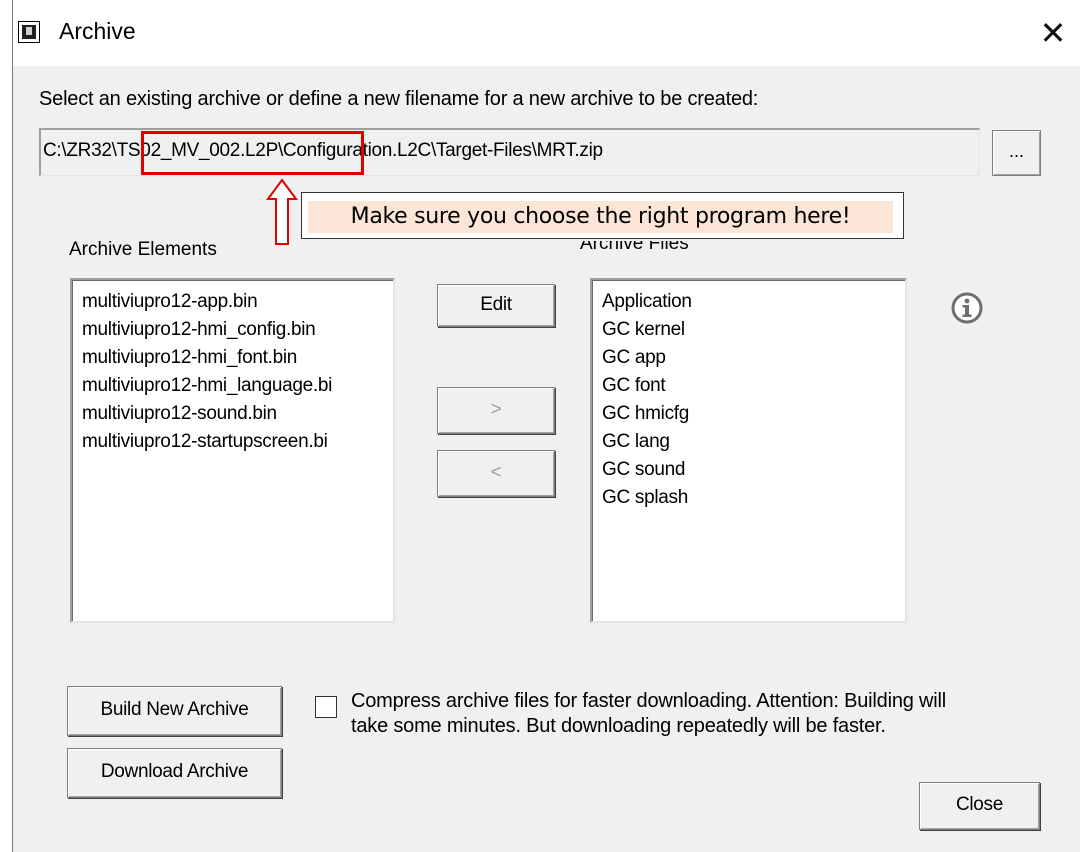 This screenshot has width=1080, height=852. What do you see at coordinates (97, 31) in the screenshot?
I see `window-title: Archive` at bounding box center [97, 31].